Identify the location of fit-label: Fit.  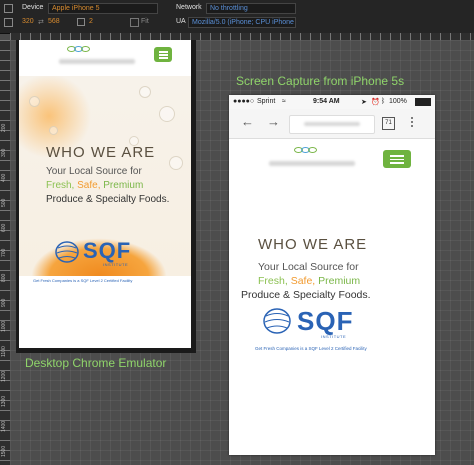
(145, 21).